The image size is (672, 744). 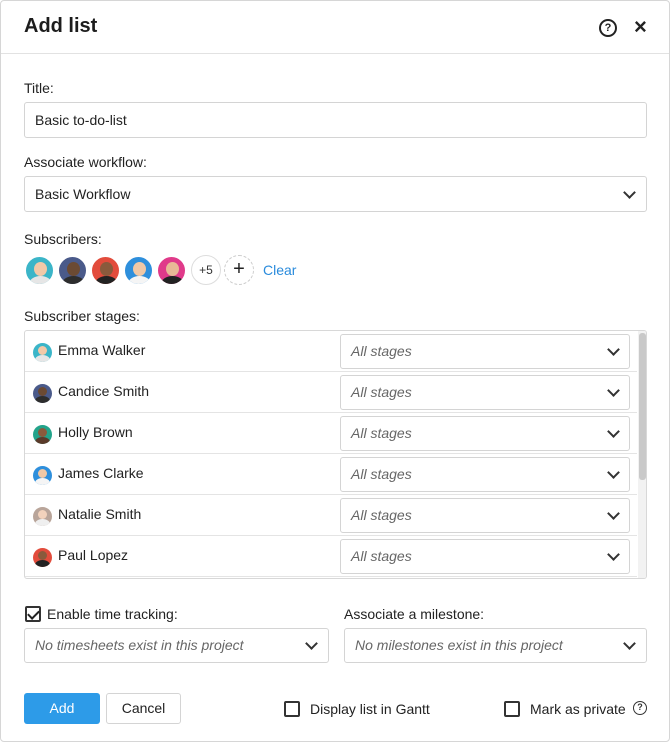 I want to click on workflow-select-value: Basic Workflow, so click(x=83, y=194).